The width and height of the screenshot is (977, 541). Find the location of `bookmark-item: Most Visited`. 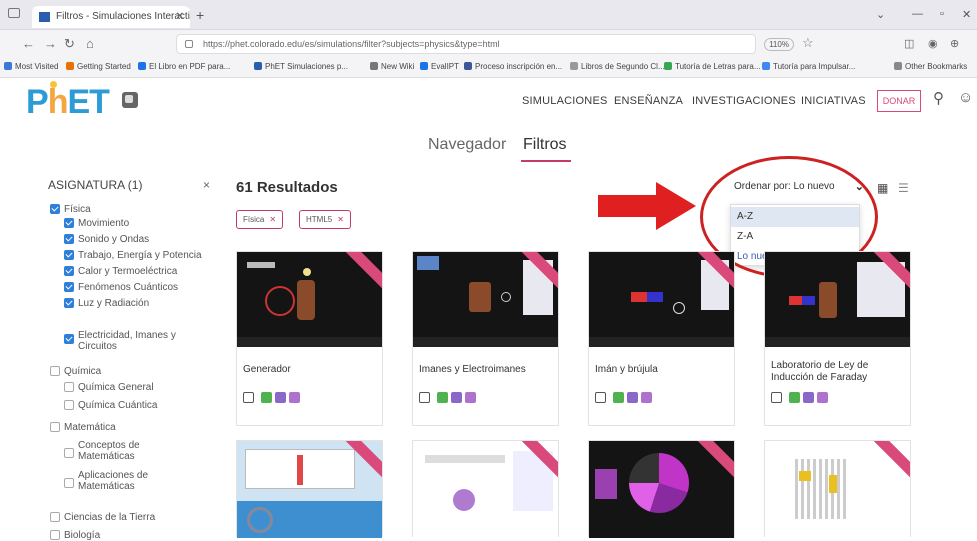

bookmark-item: Most Visited is located at coordinates (31, 66).